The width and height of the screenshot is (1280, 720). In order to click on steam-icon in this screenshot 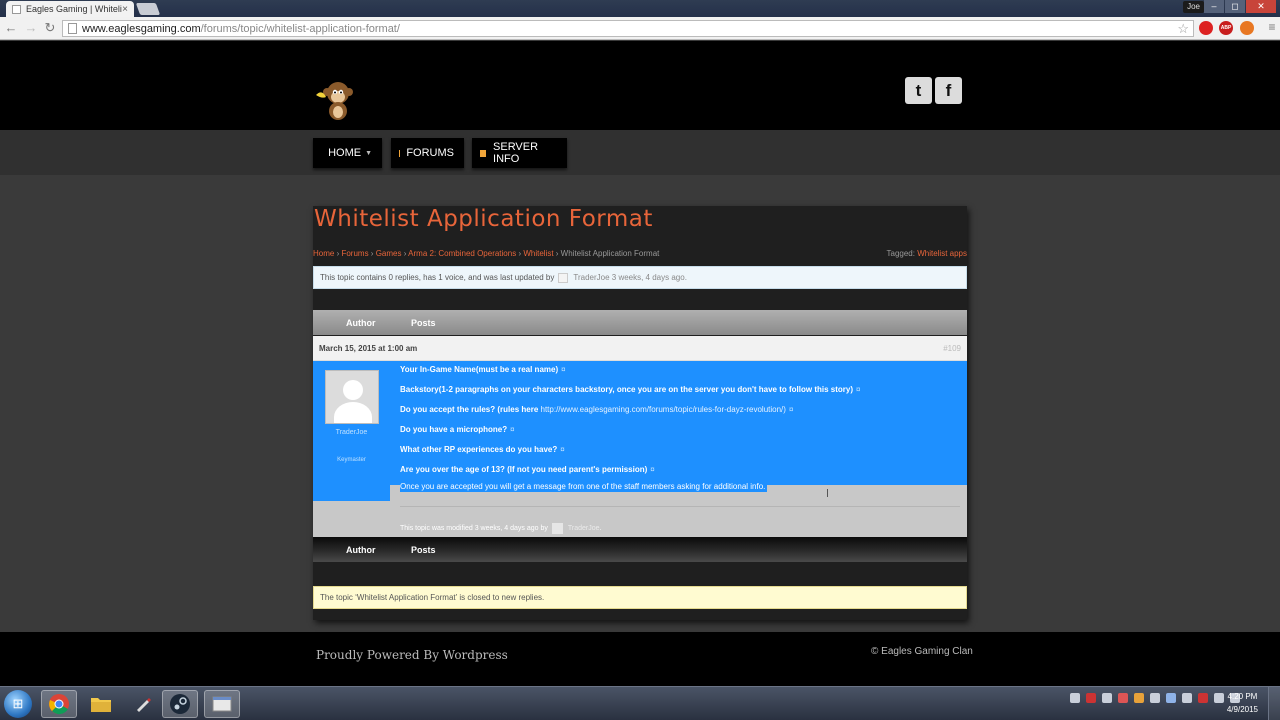, I will do `click(180, 704)`.